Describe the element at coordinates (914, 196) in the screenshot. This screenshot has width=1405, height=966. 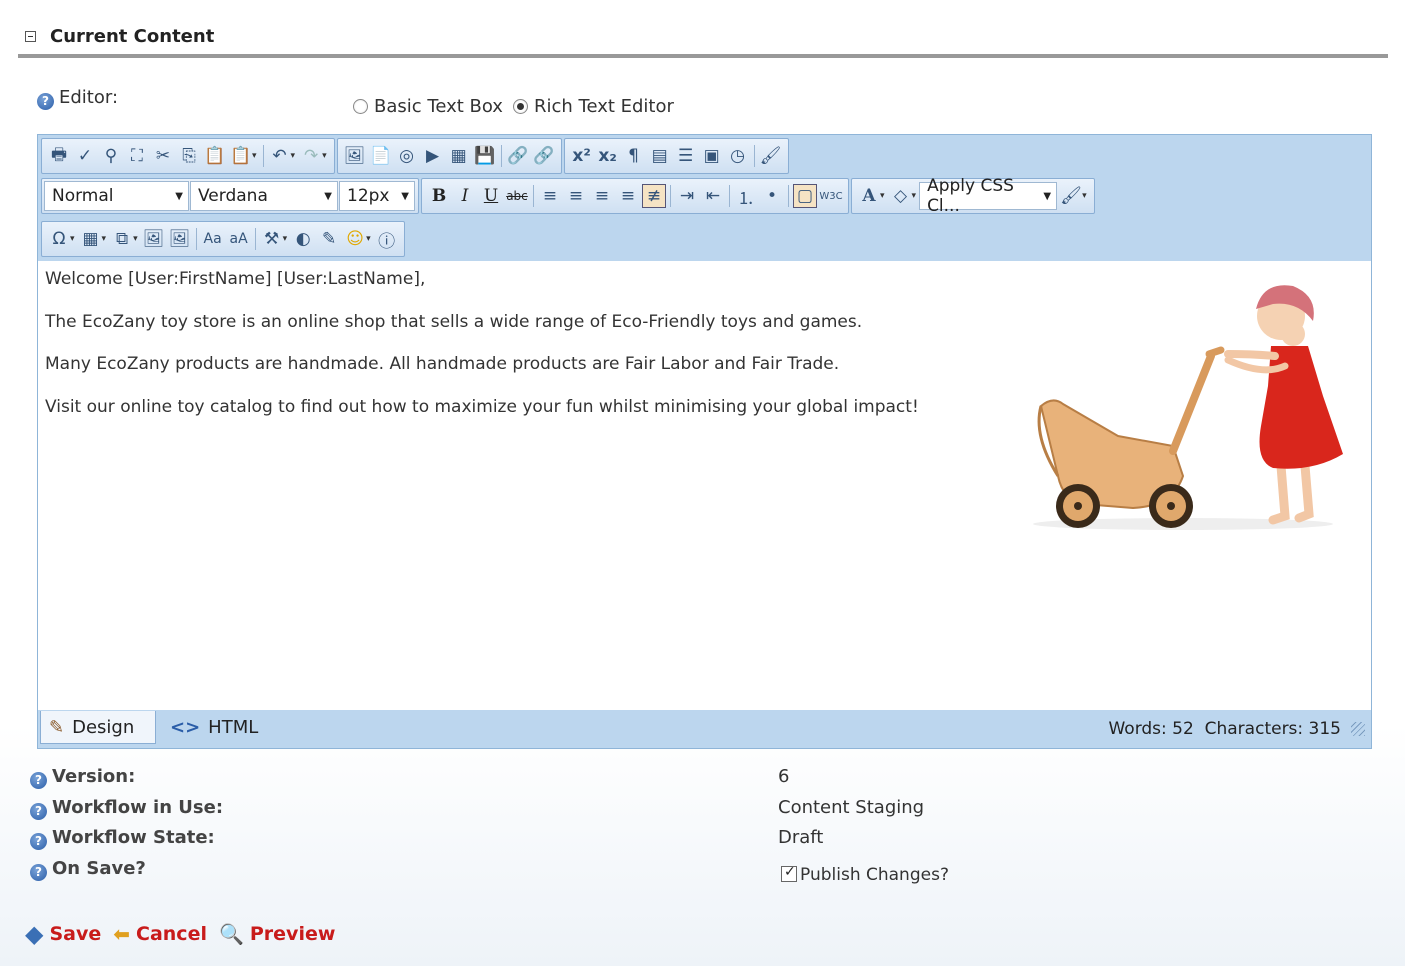
I see `back-color-dropdown-icon: ▾` at that location.